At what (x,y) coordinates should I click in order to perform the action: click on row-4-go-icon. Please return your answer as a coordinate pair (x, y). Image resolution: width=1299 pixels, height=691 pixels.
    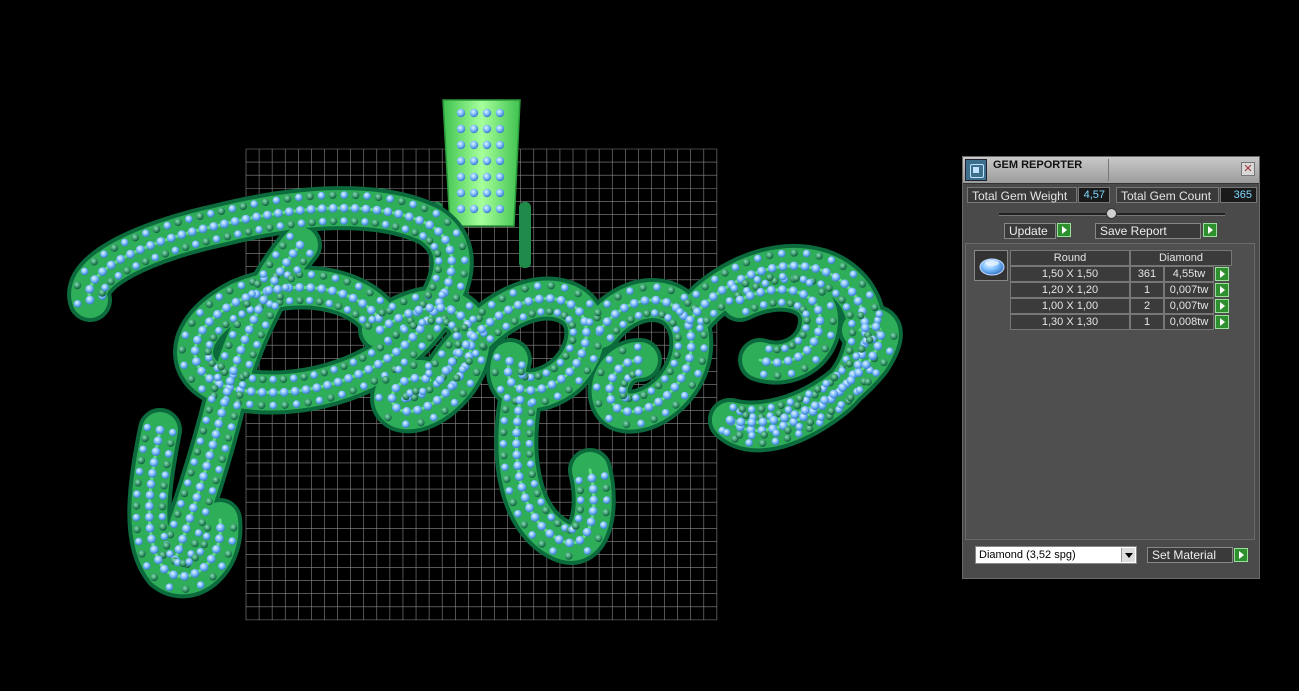
    Looking at the image, I should click on (1222, 322).